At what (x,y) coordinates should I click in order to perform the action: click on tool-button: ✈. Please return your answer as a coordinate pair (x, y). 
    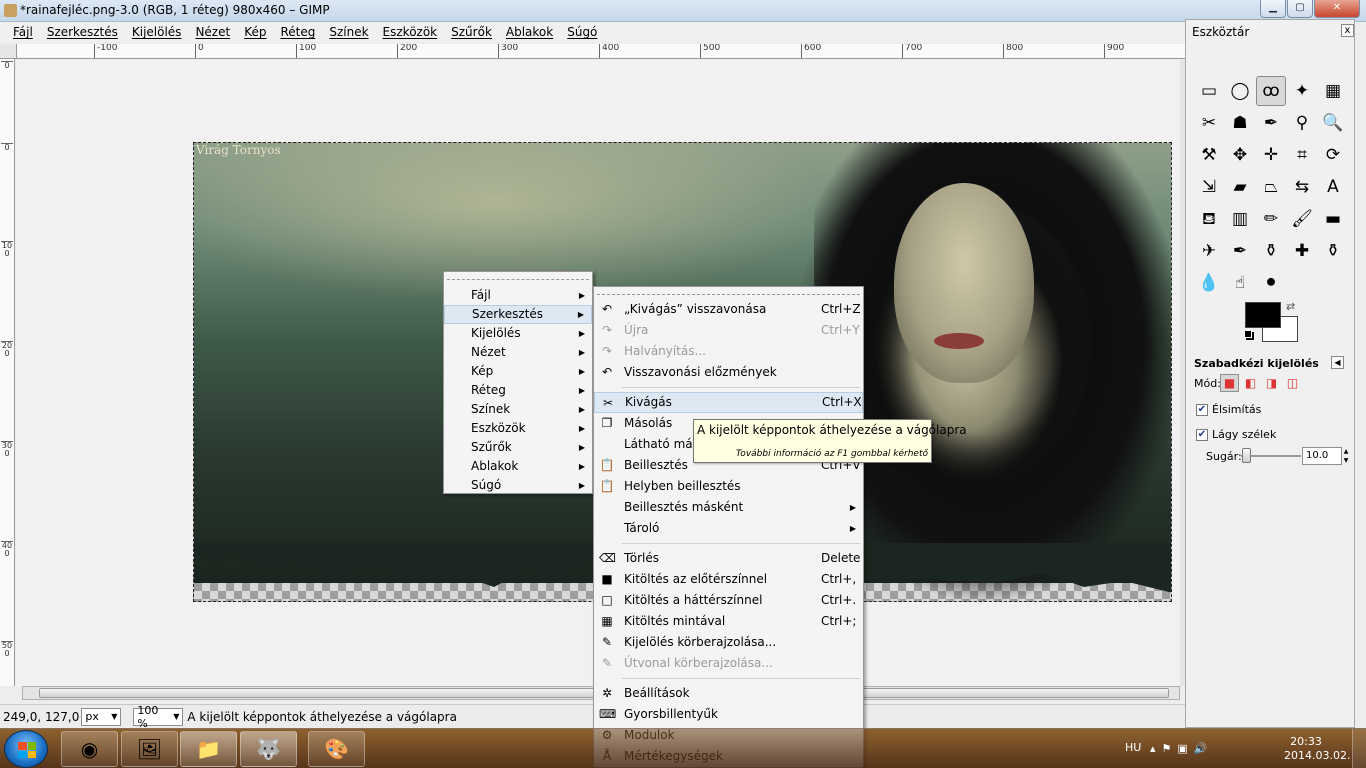
    Looking at the image, I should click on (1209, 251).